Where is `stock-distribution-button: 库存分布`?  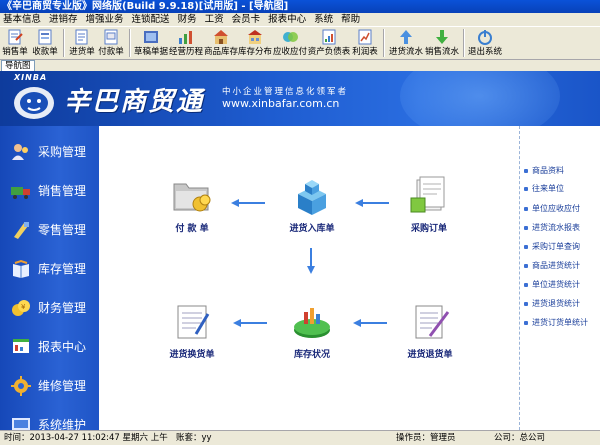 stock-distribution-button: 库存分布 is located at coordinates (255, 43).